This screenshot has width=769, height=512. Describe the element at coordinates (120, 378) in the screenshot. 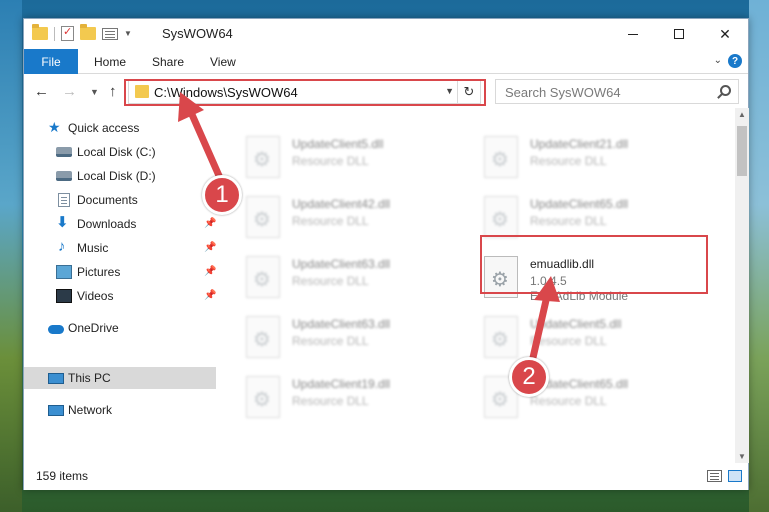

I see `sidebar-item-this-pc: This PC` at that location.